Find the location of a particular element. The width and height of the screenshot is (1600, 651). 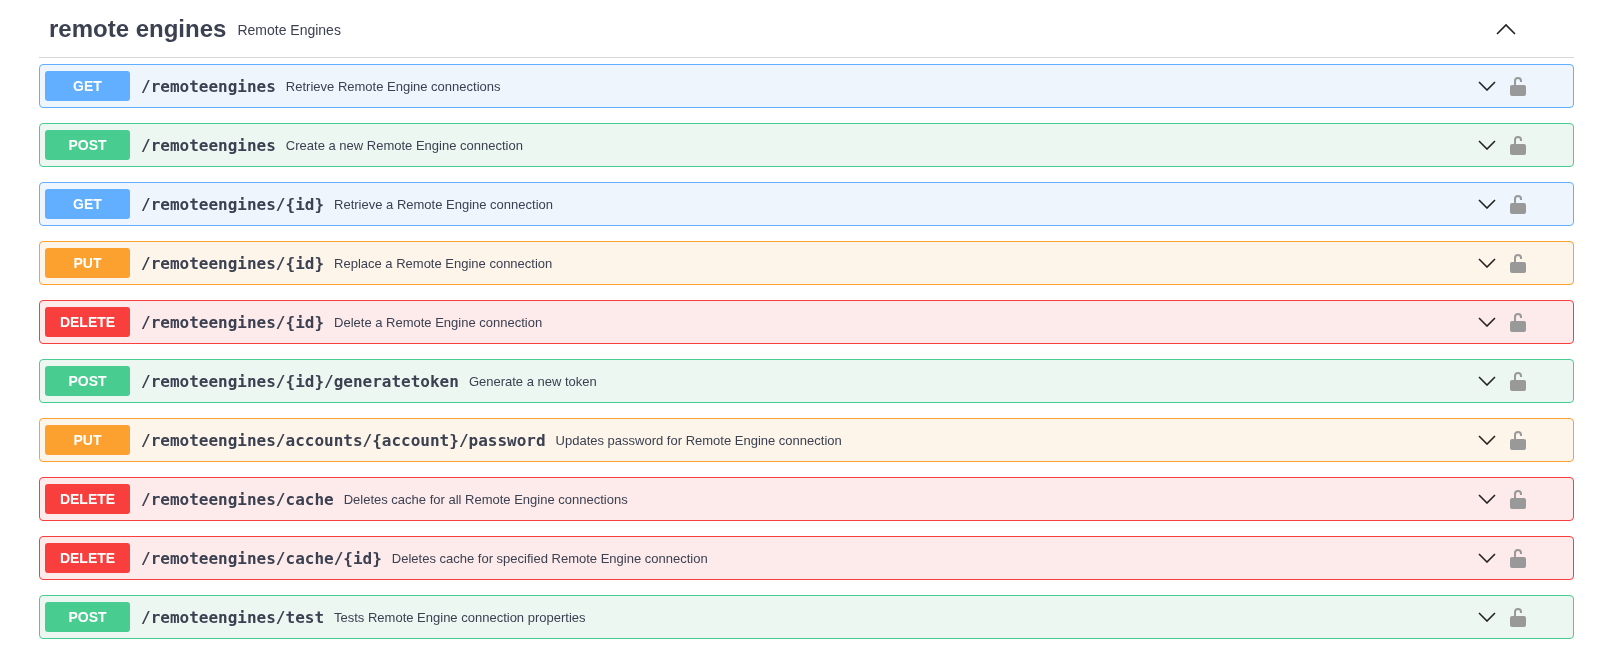

operation-row: POST /remoteengines Create a new Remote Engine connection is located at coordinates (806, 145).